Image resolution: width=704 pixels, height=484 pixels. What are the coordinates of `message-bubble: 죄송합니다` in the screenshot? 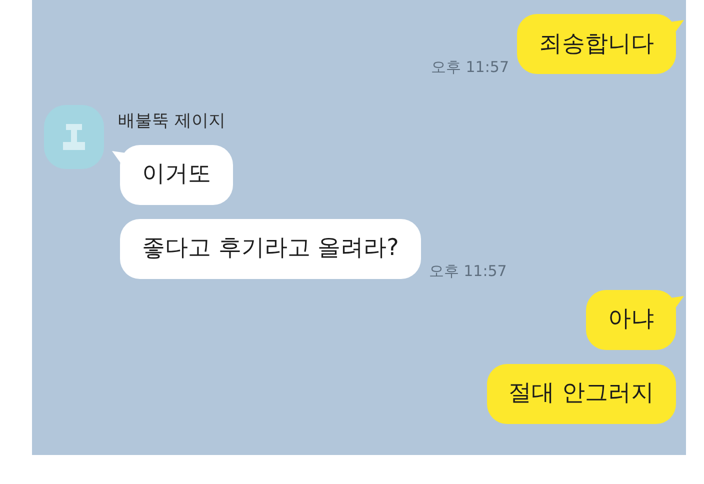 It's located at (596, 44).